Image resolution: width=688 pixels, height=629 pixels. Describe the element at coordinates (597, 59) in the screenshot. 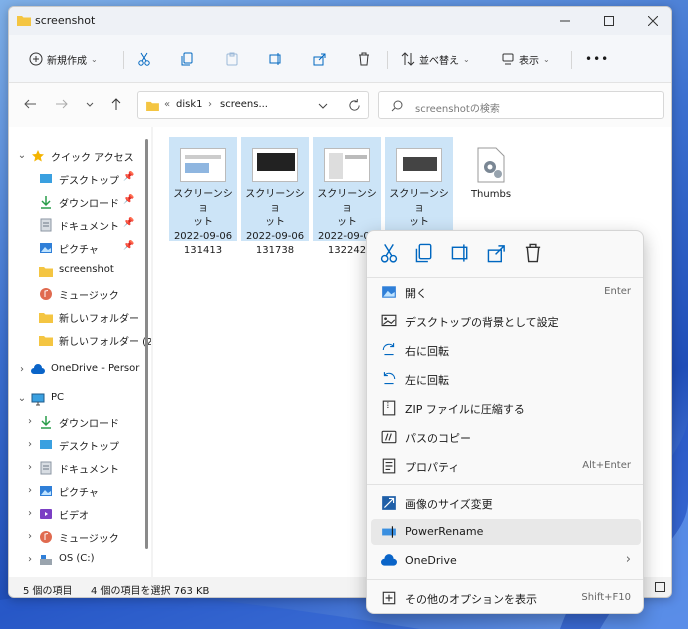

I see `more-button: •••` at that location.